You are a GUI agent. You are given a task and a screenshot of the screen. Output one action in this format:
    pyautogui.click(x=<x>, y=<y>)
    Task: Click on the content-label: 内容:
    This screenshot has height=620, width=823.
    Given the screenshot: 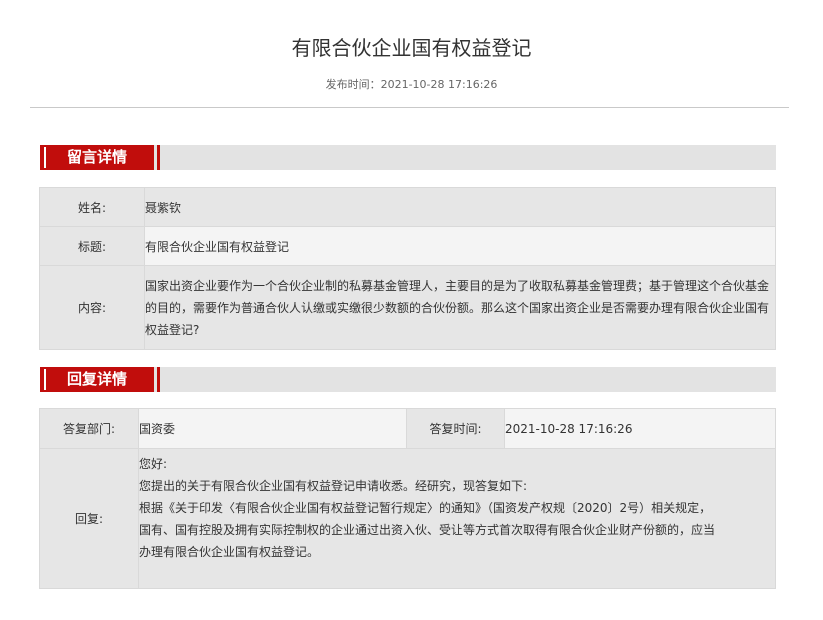 What is the action you would take?
    pyautogui.click(x=92, y=307)
    